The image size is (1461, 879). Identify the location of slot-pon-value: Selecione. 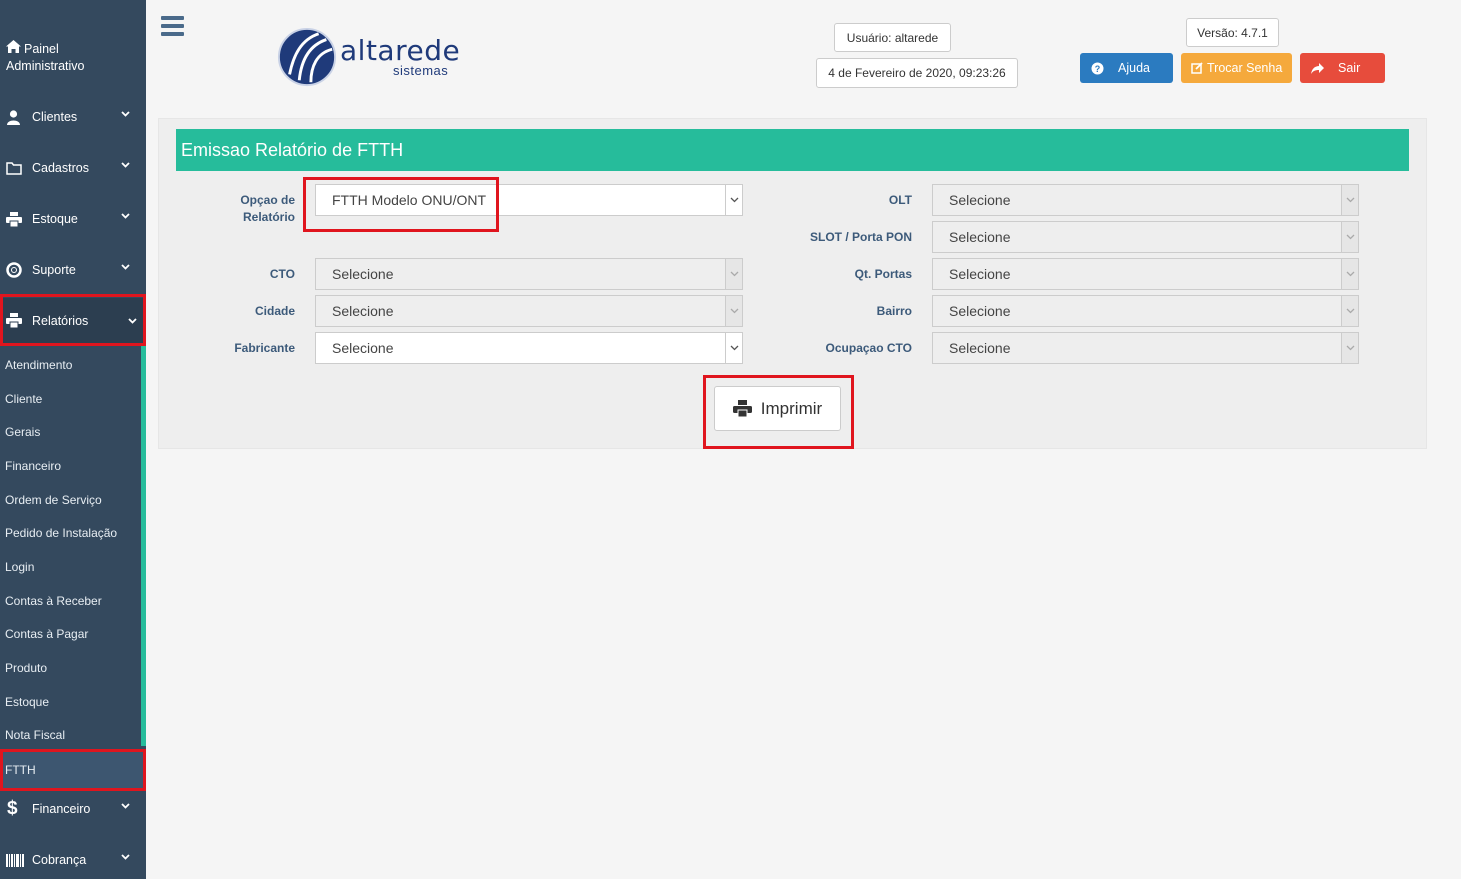
(980, 237).